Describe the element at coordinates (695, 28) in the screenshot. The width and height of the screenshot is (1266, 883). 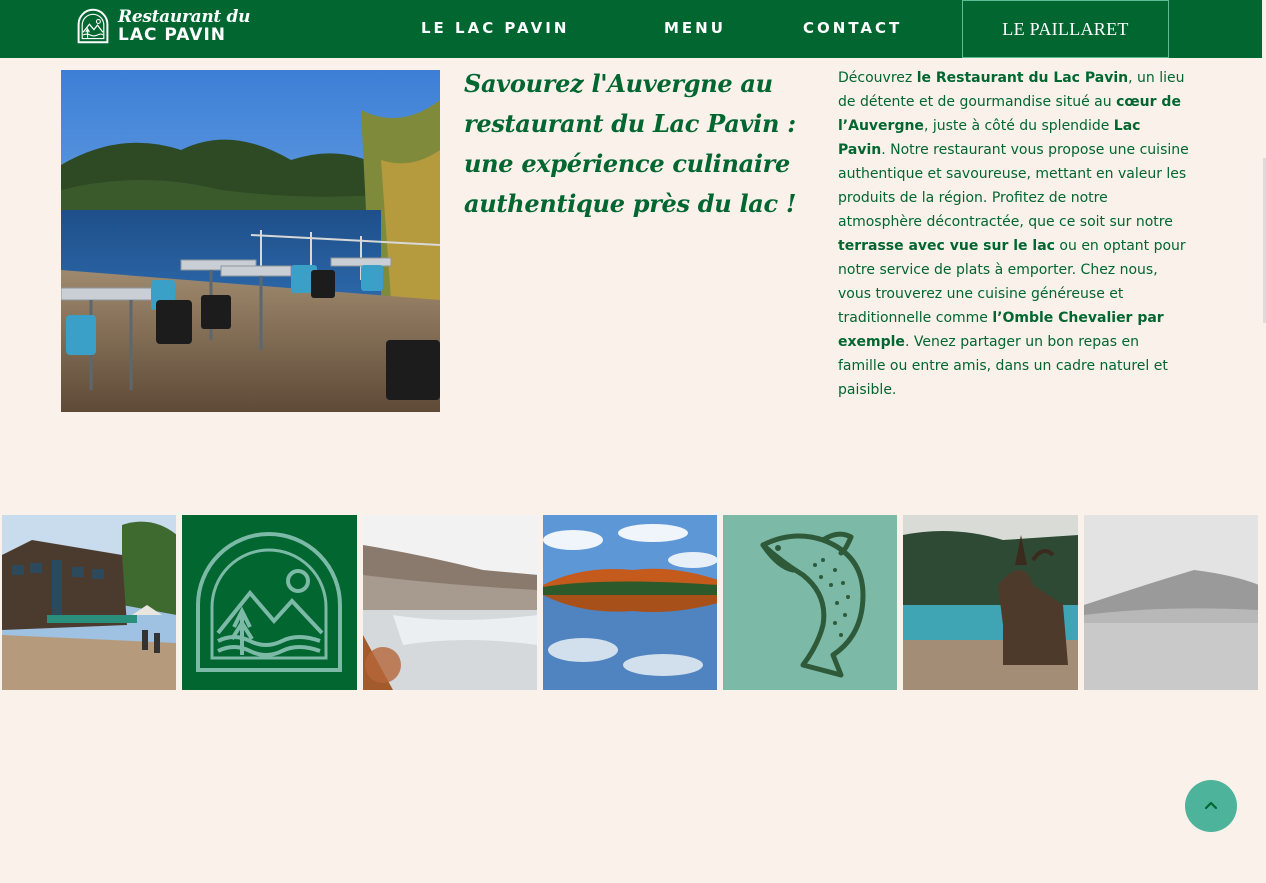
I see `nav-item-menu: MENU` at that location.